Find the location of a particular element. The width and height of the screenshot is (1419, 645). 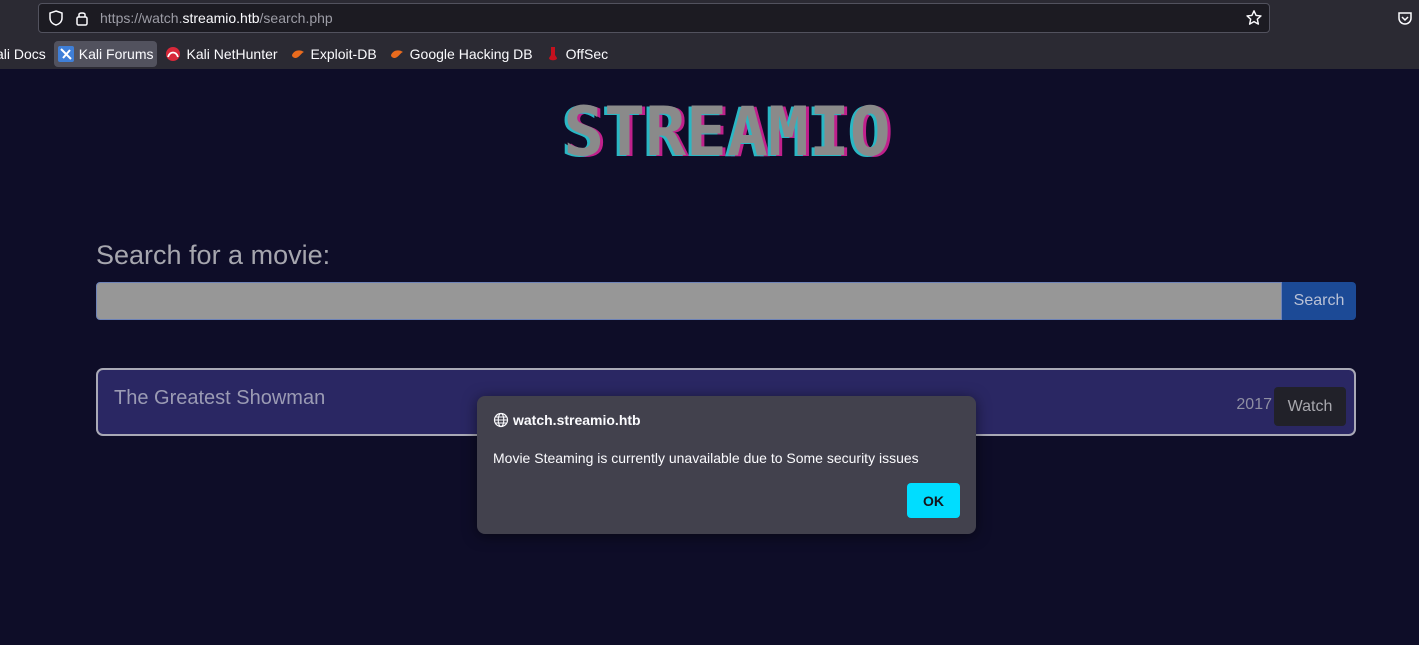

url-text: https://watch.streamio.htb/search.php is located at coordinates (216, 18).